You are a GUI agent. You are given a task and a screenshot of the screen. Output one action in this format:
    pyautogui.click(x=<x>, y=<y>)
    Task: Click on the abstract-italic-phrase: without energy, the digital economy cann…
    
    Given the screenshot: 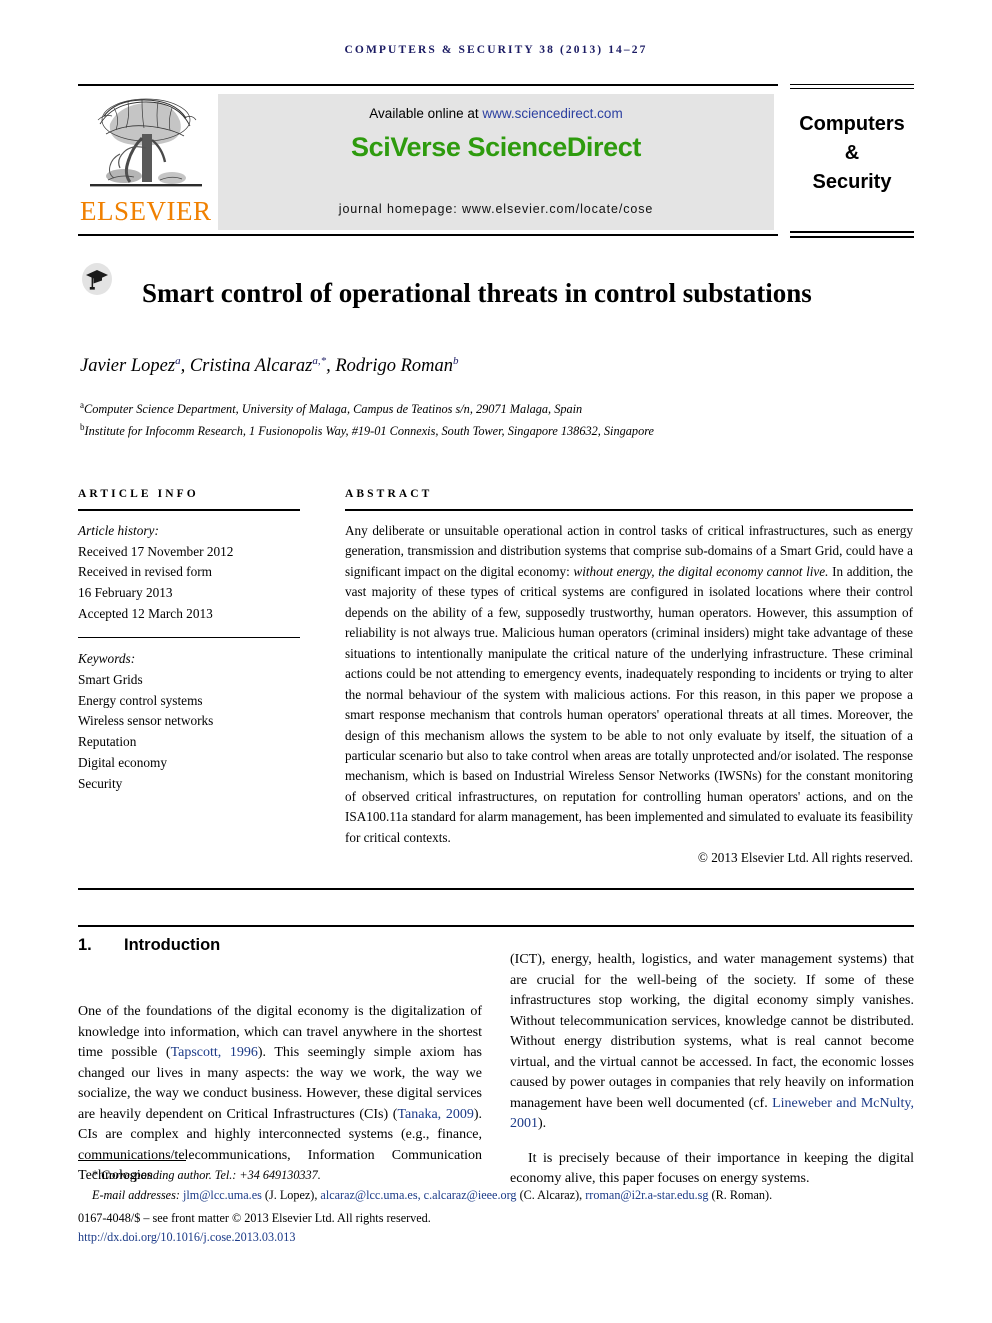 What is the action you would take?
    pyautogui.click(x=701, y=571)
    